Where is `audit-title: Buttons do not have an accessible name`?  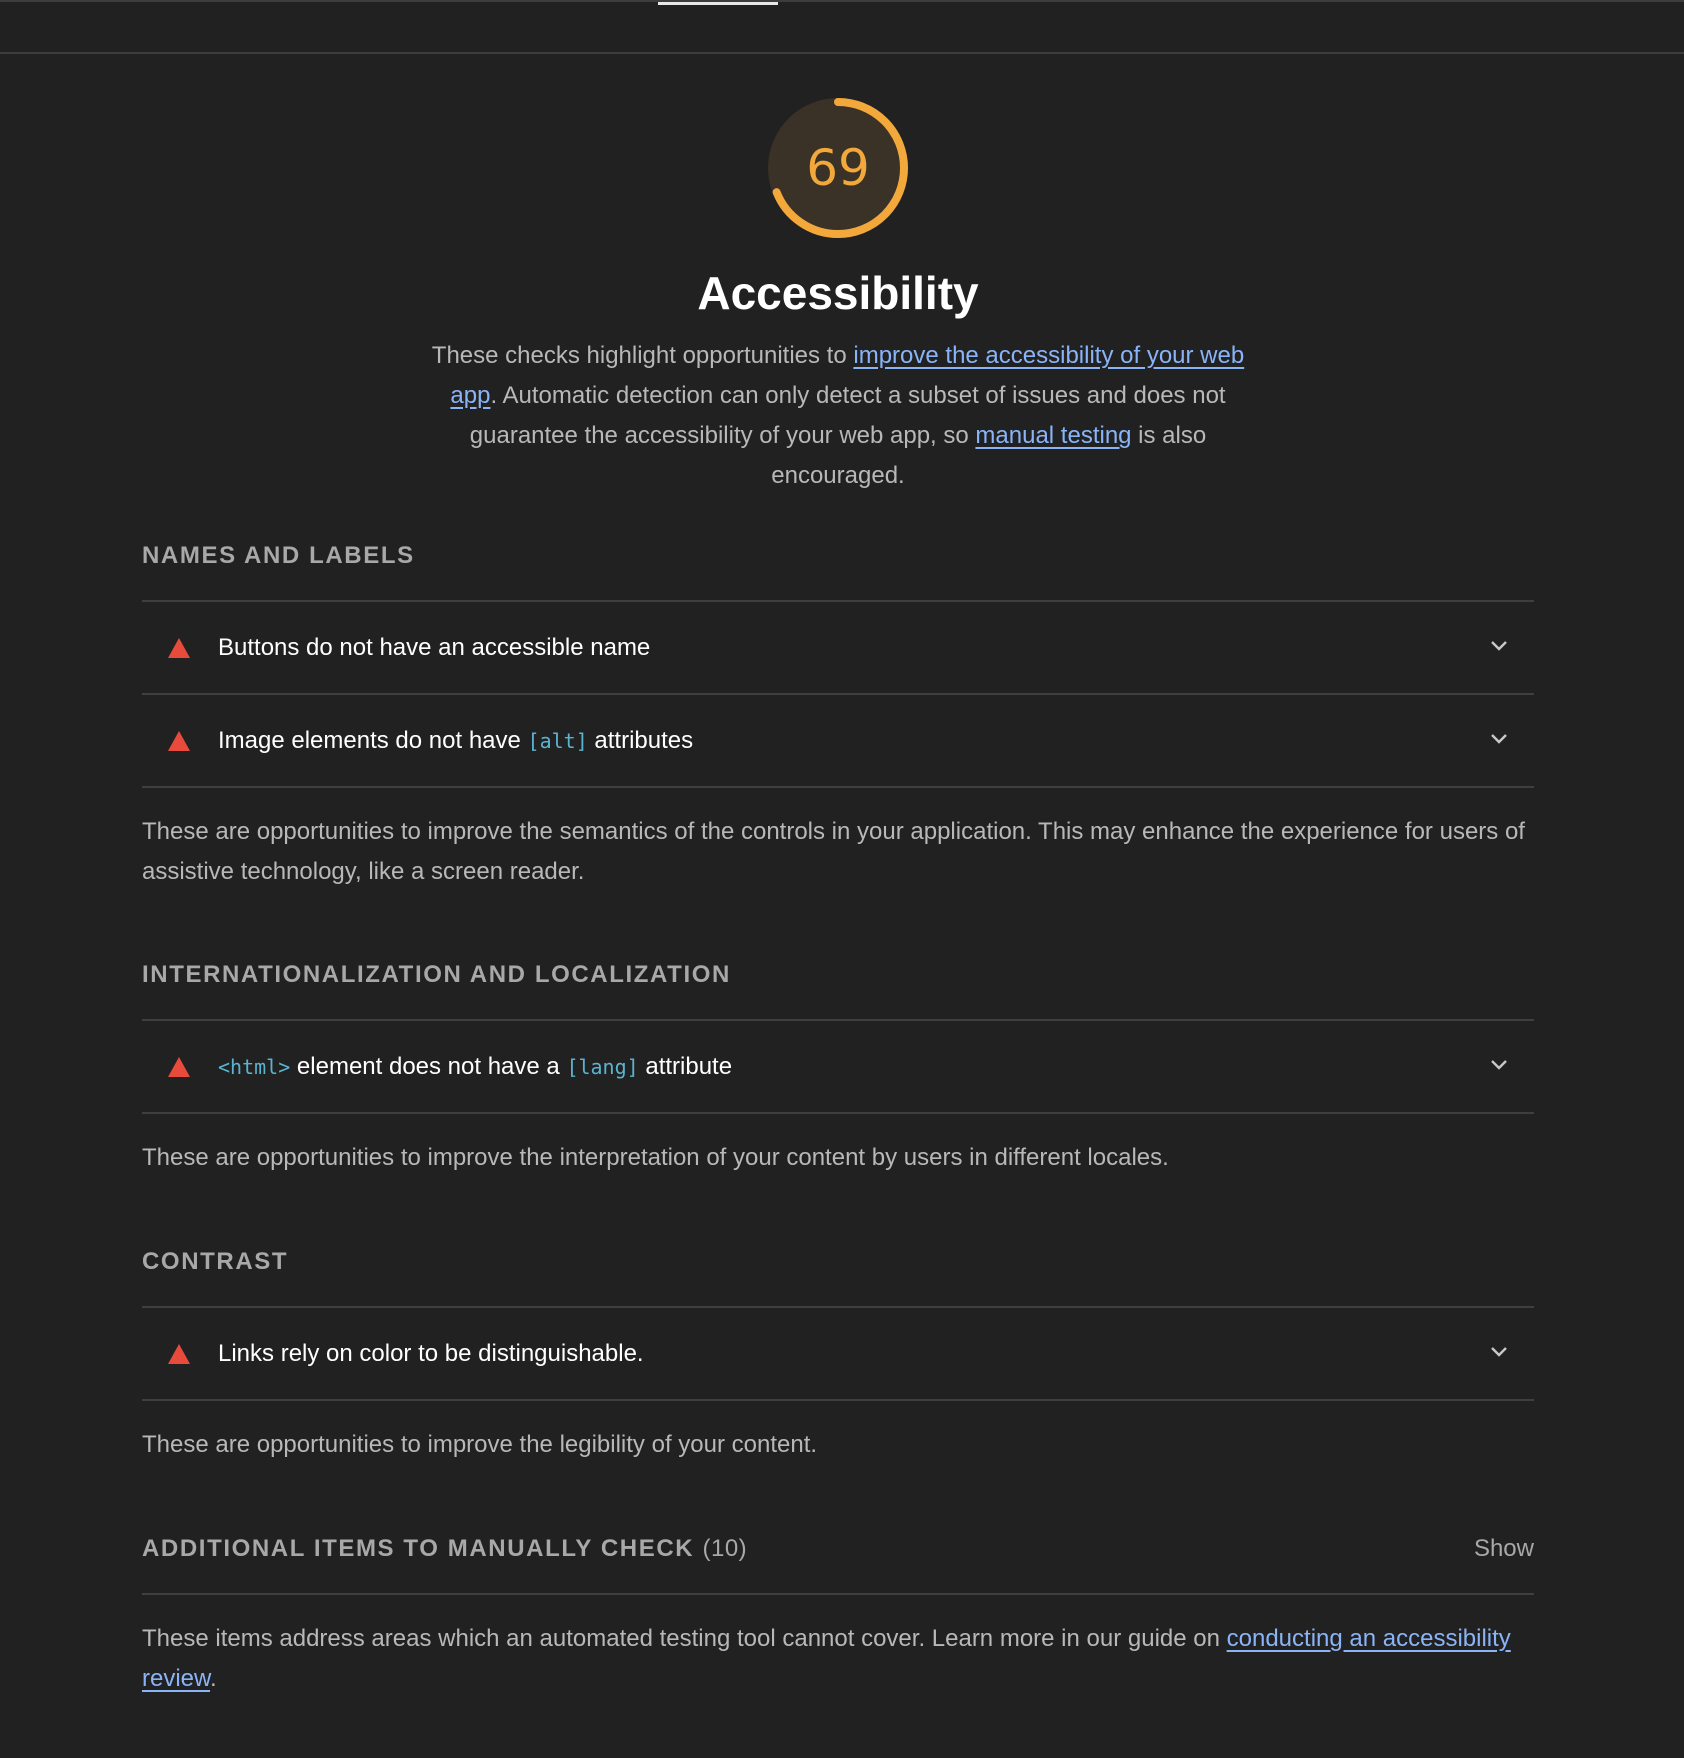
audit-title: Buttons do not have an accessible name is located at coordinates (434, 647).